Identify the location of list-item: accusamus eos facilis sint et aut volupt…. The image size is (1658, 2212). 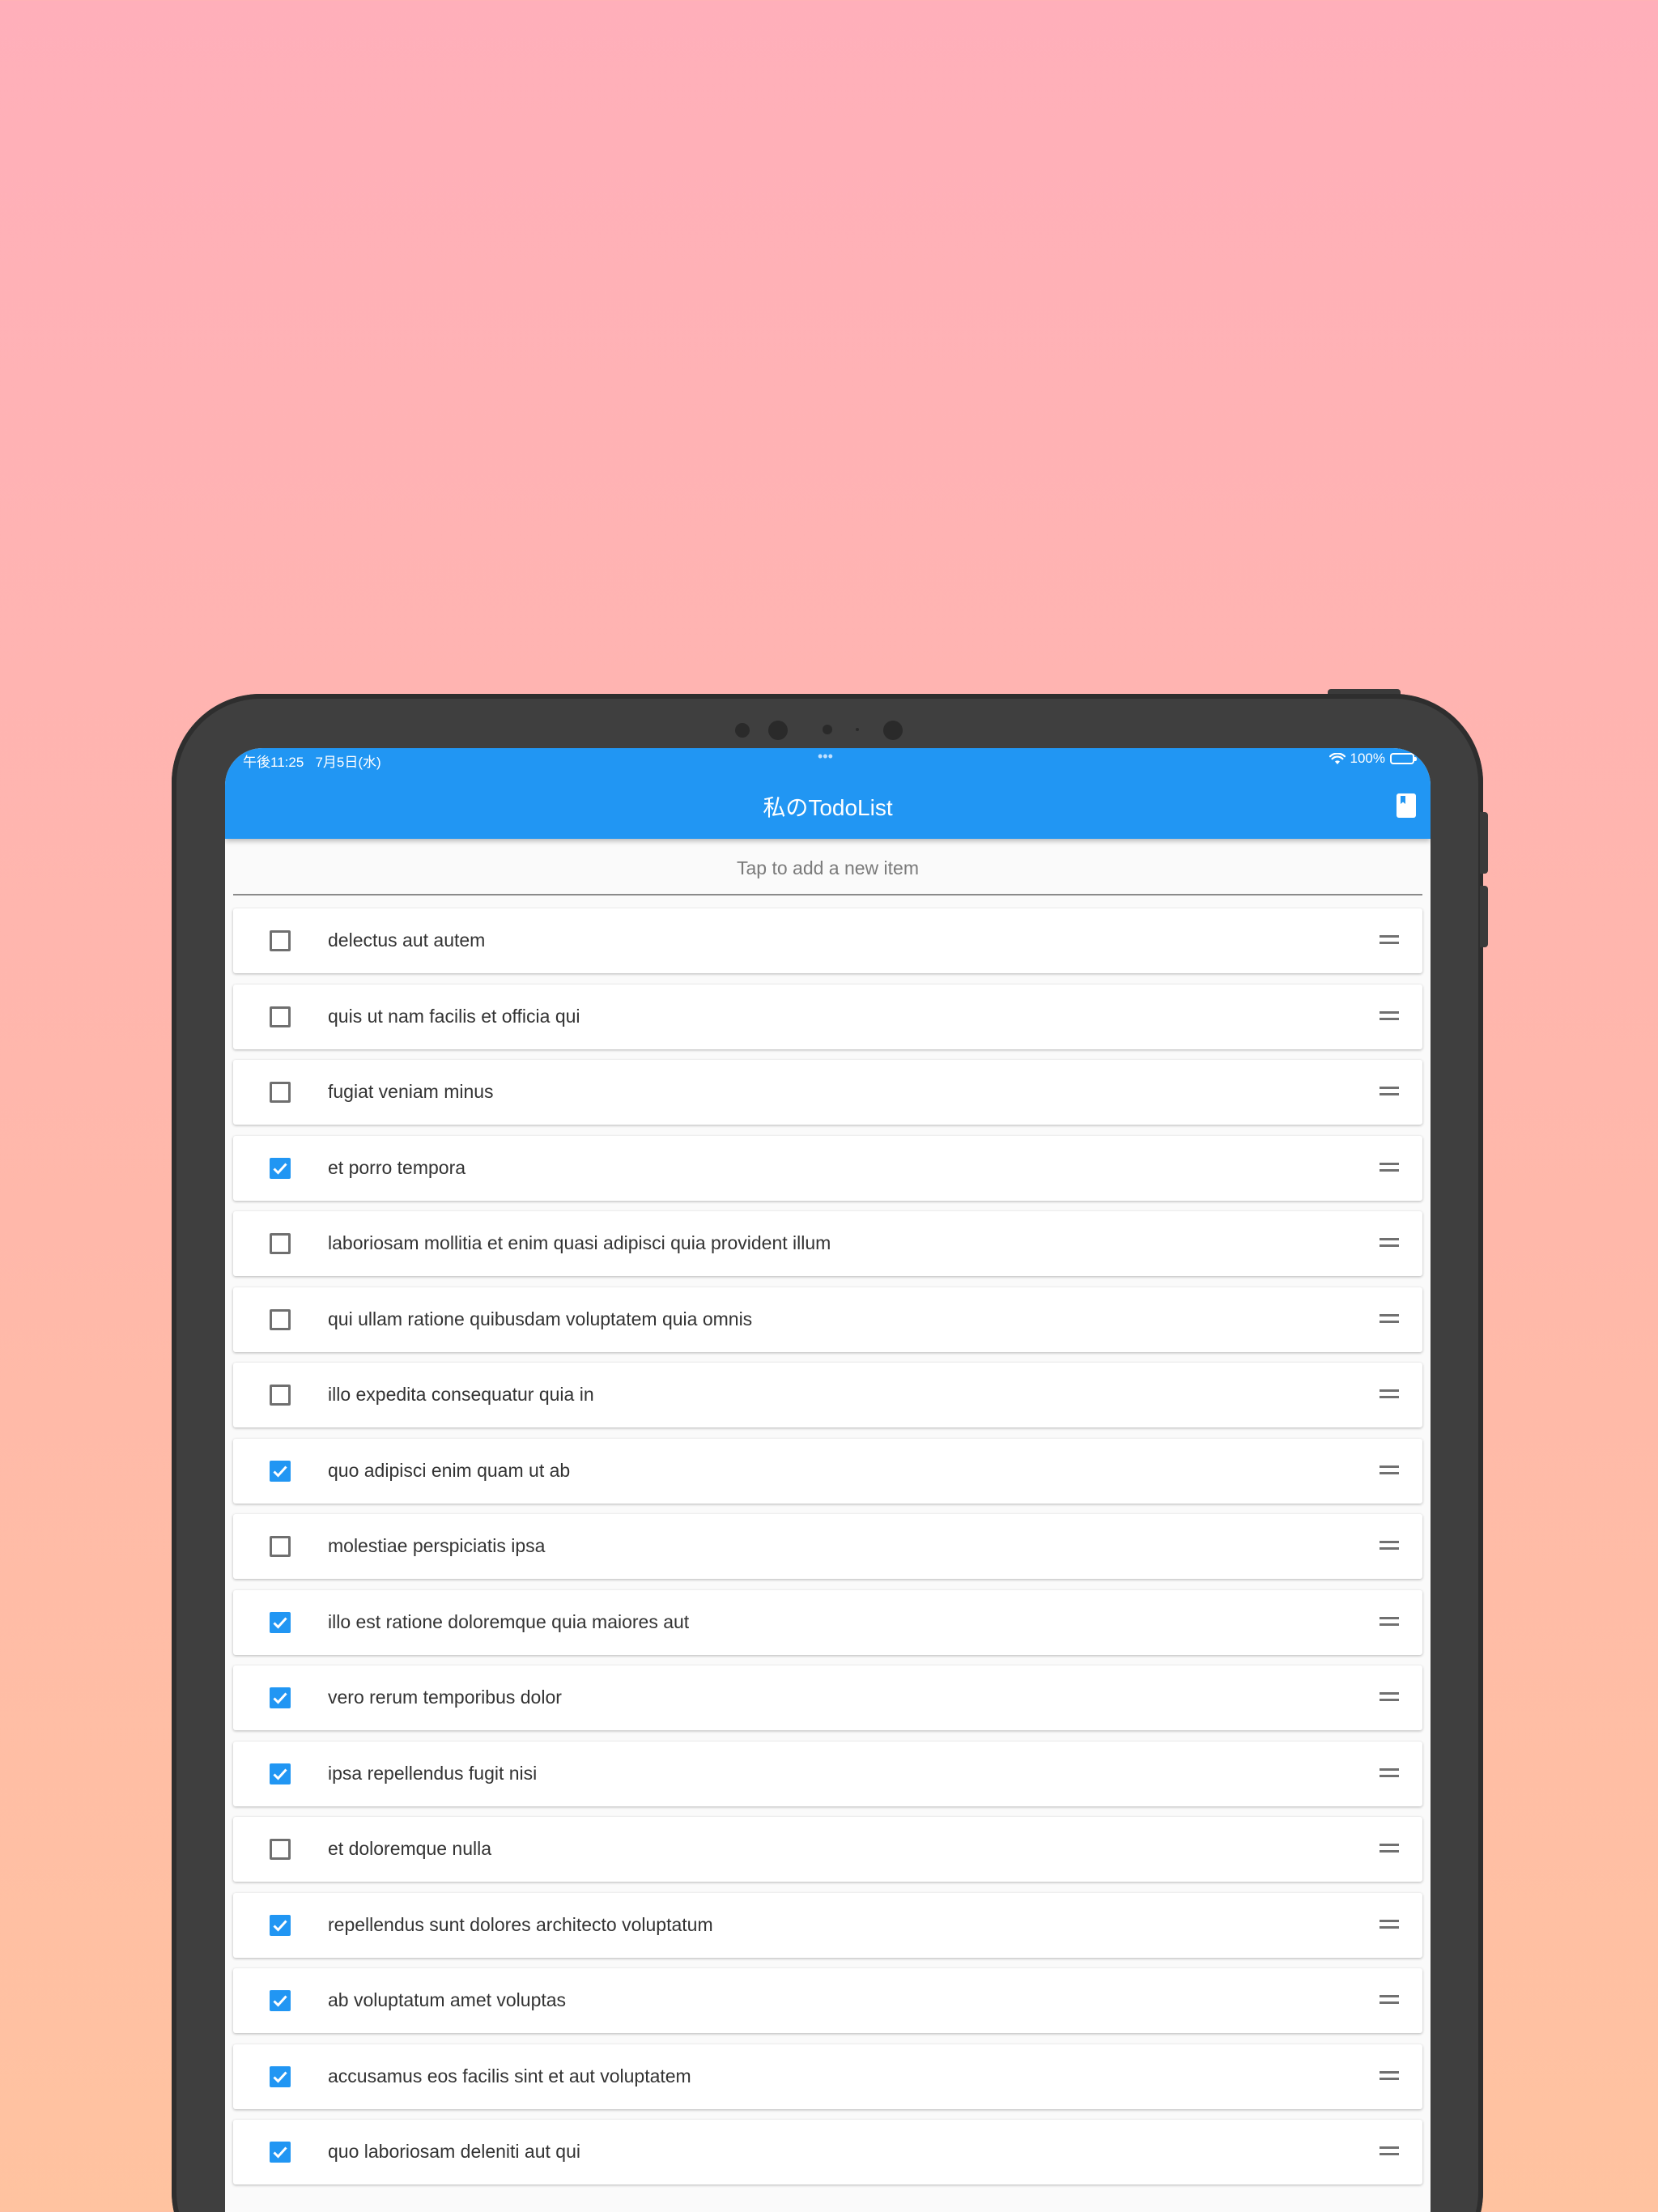
(827, 2077).